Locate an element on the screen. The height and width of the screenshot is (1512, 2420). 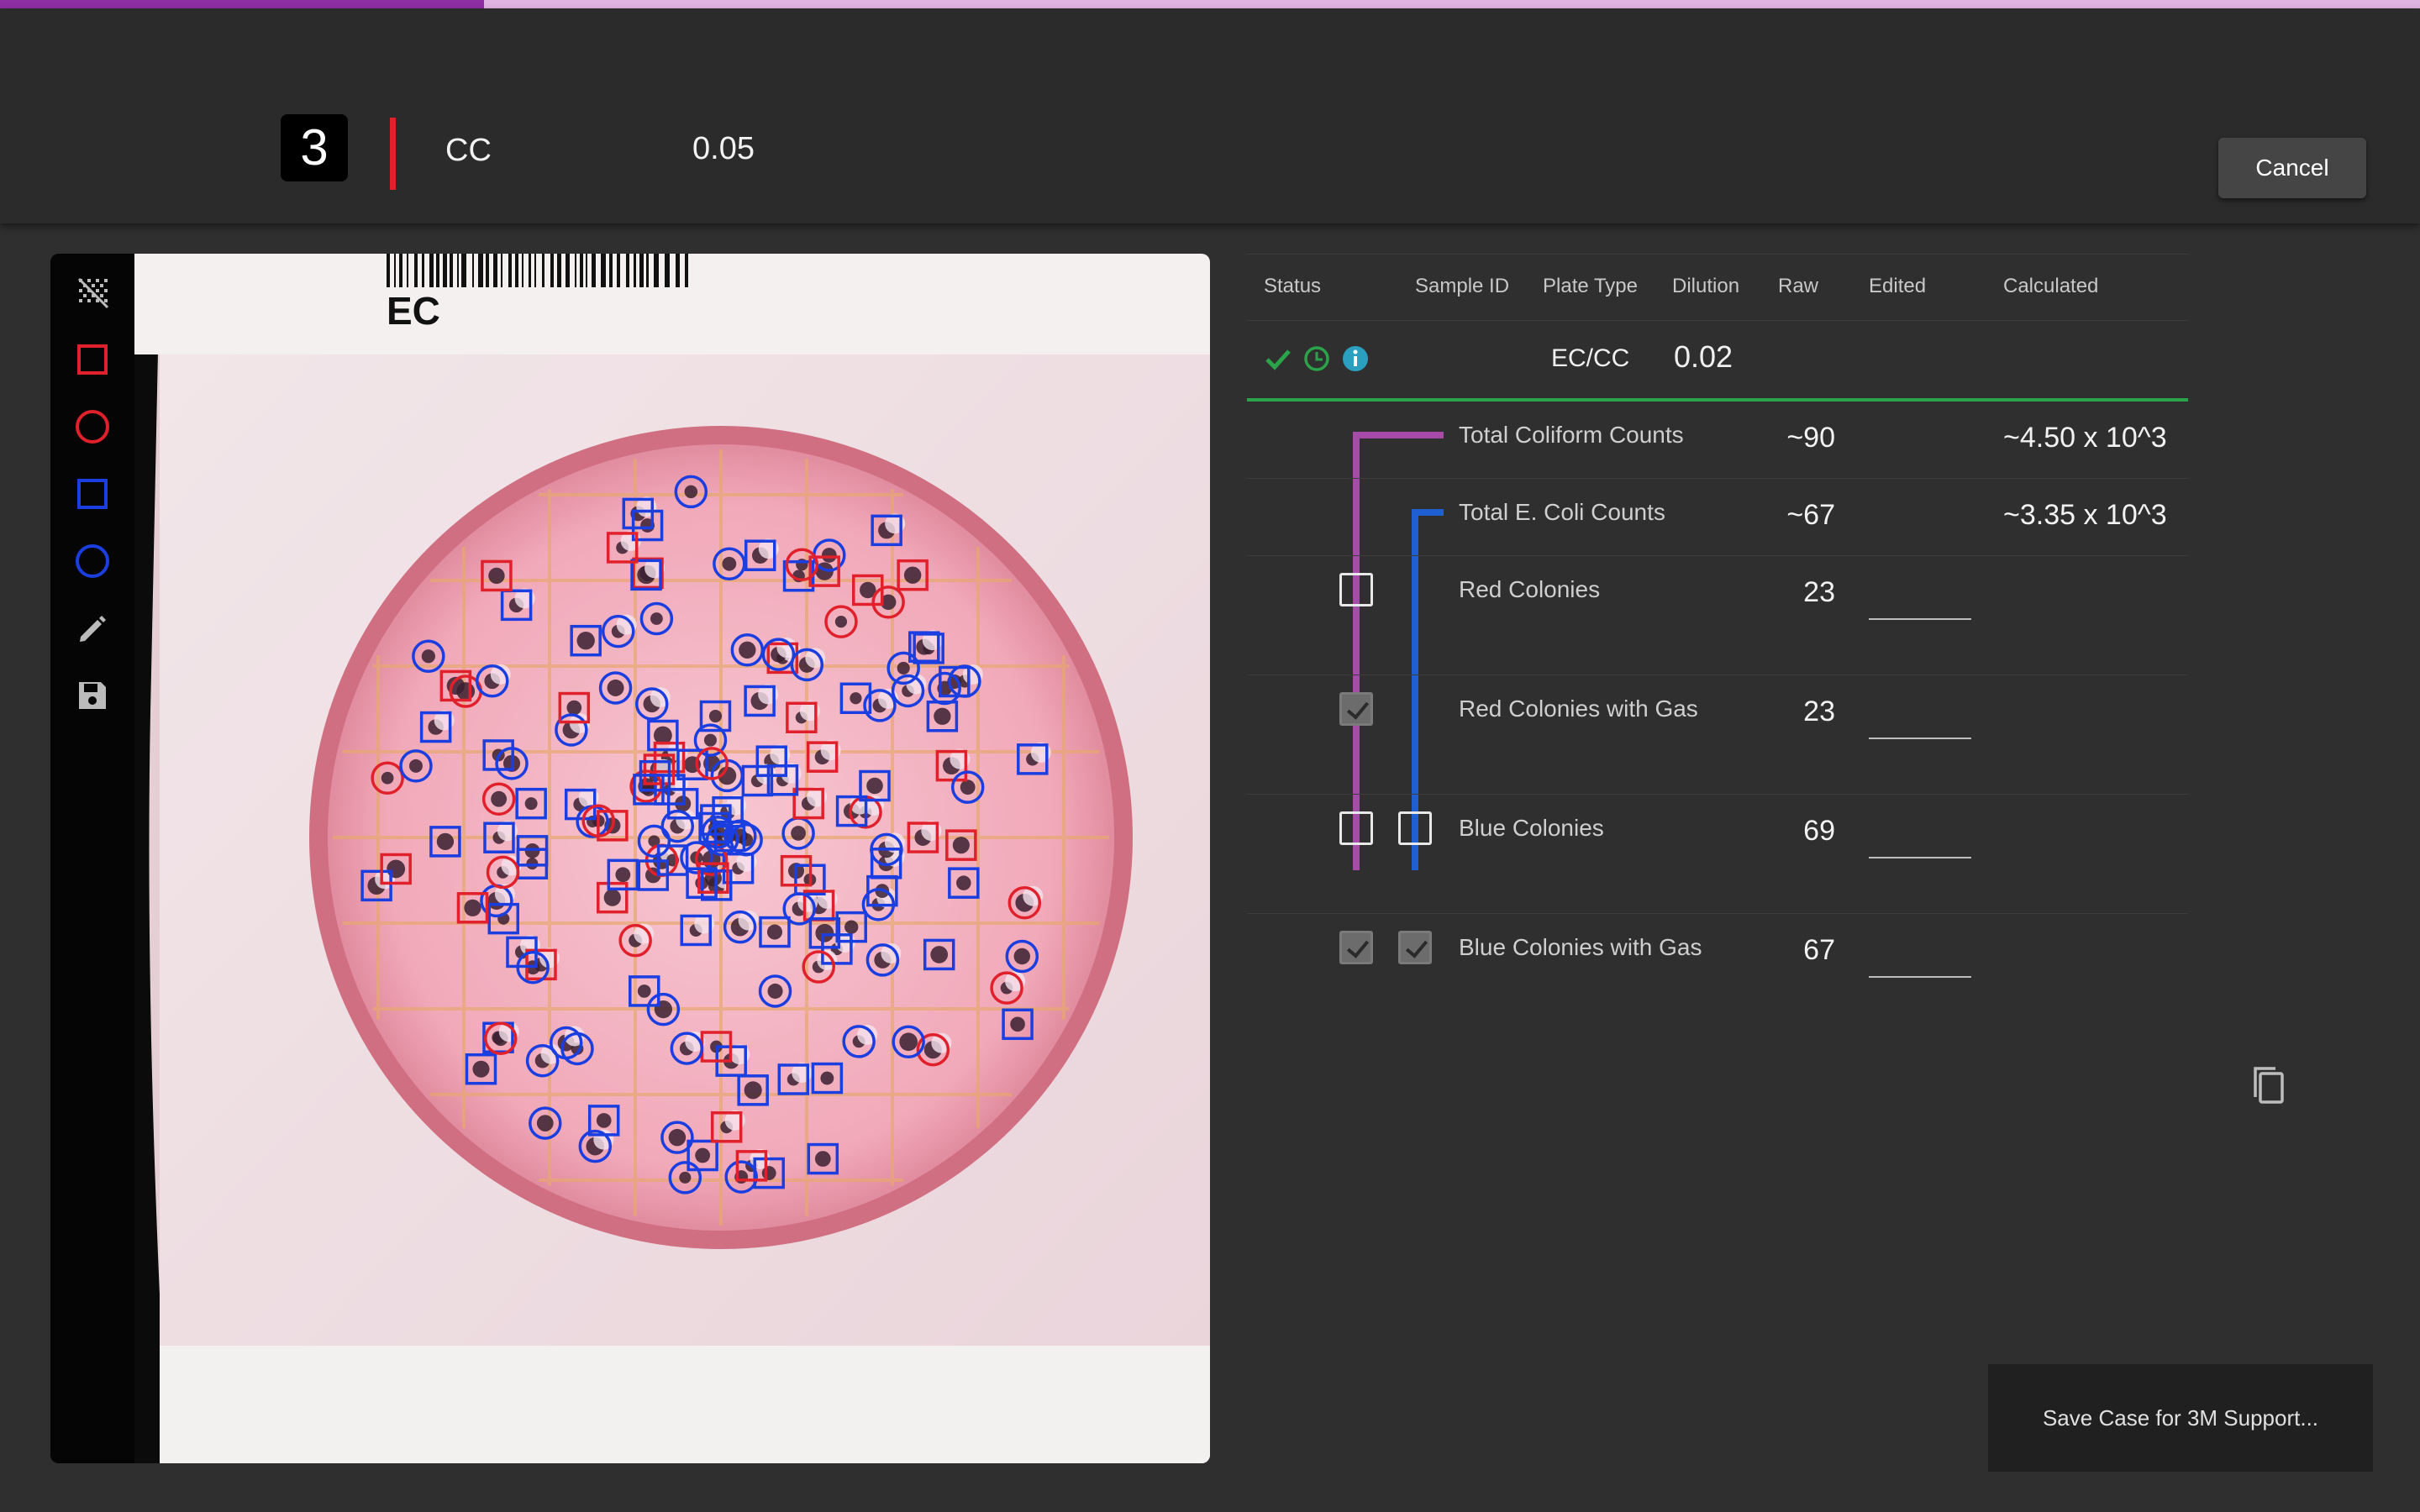
save-icon is located at coordinates (92, 695).